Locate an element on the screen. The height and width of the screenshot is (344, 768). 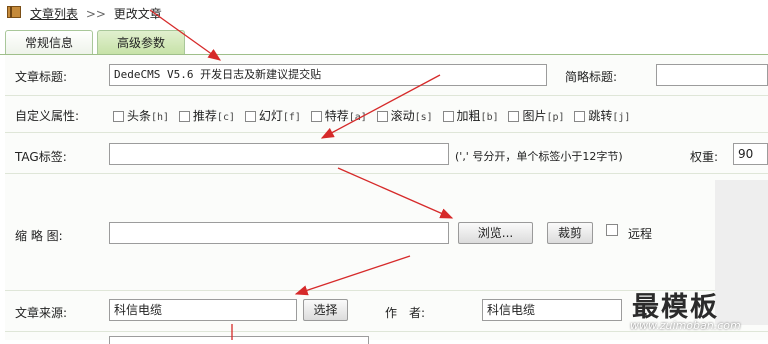
arrow-to-tab is located at coordinates (185, 35).